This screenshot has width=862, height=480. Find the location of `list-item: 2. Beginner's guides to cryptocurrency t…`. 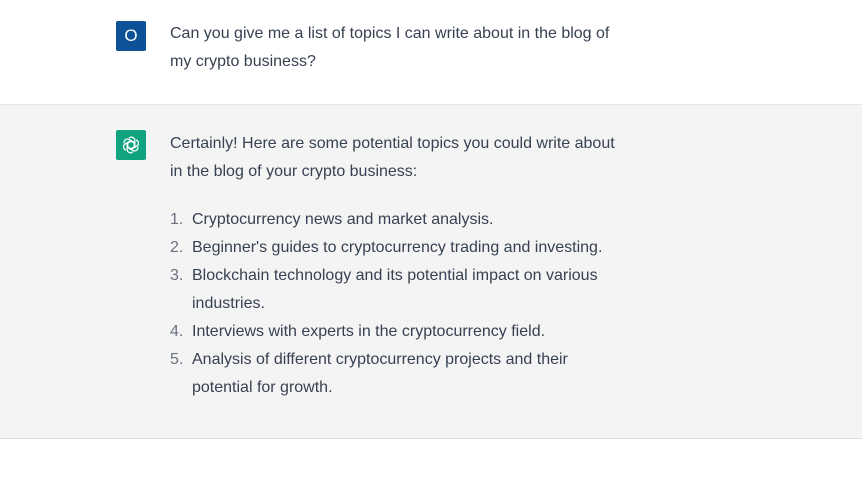

list-item: 2. Beginner's guides to cryptocurrency t… is located at coordinates (400, 248).